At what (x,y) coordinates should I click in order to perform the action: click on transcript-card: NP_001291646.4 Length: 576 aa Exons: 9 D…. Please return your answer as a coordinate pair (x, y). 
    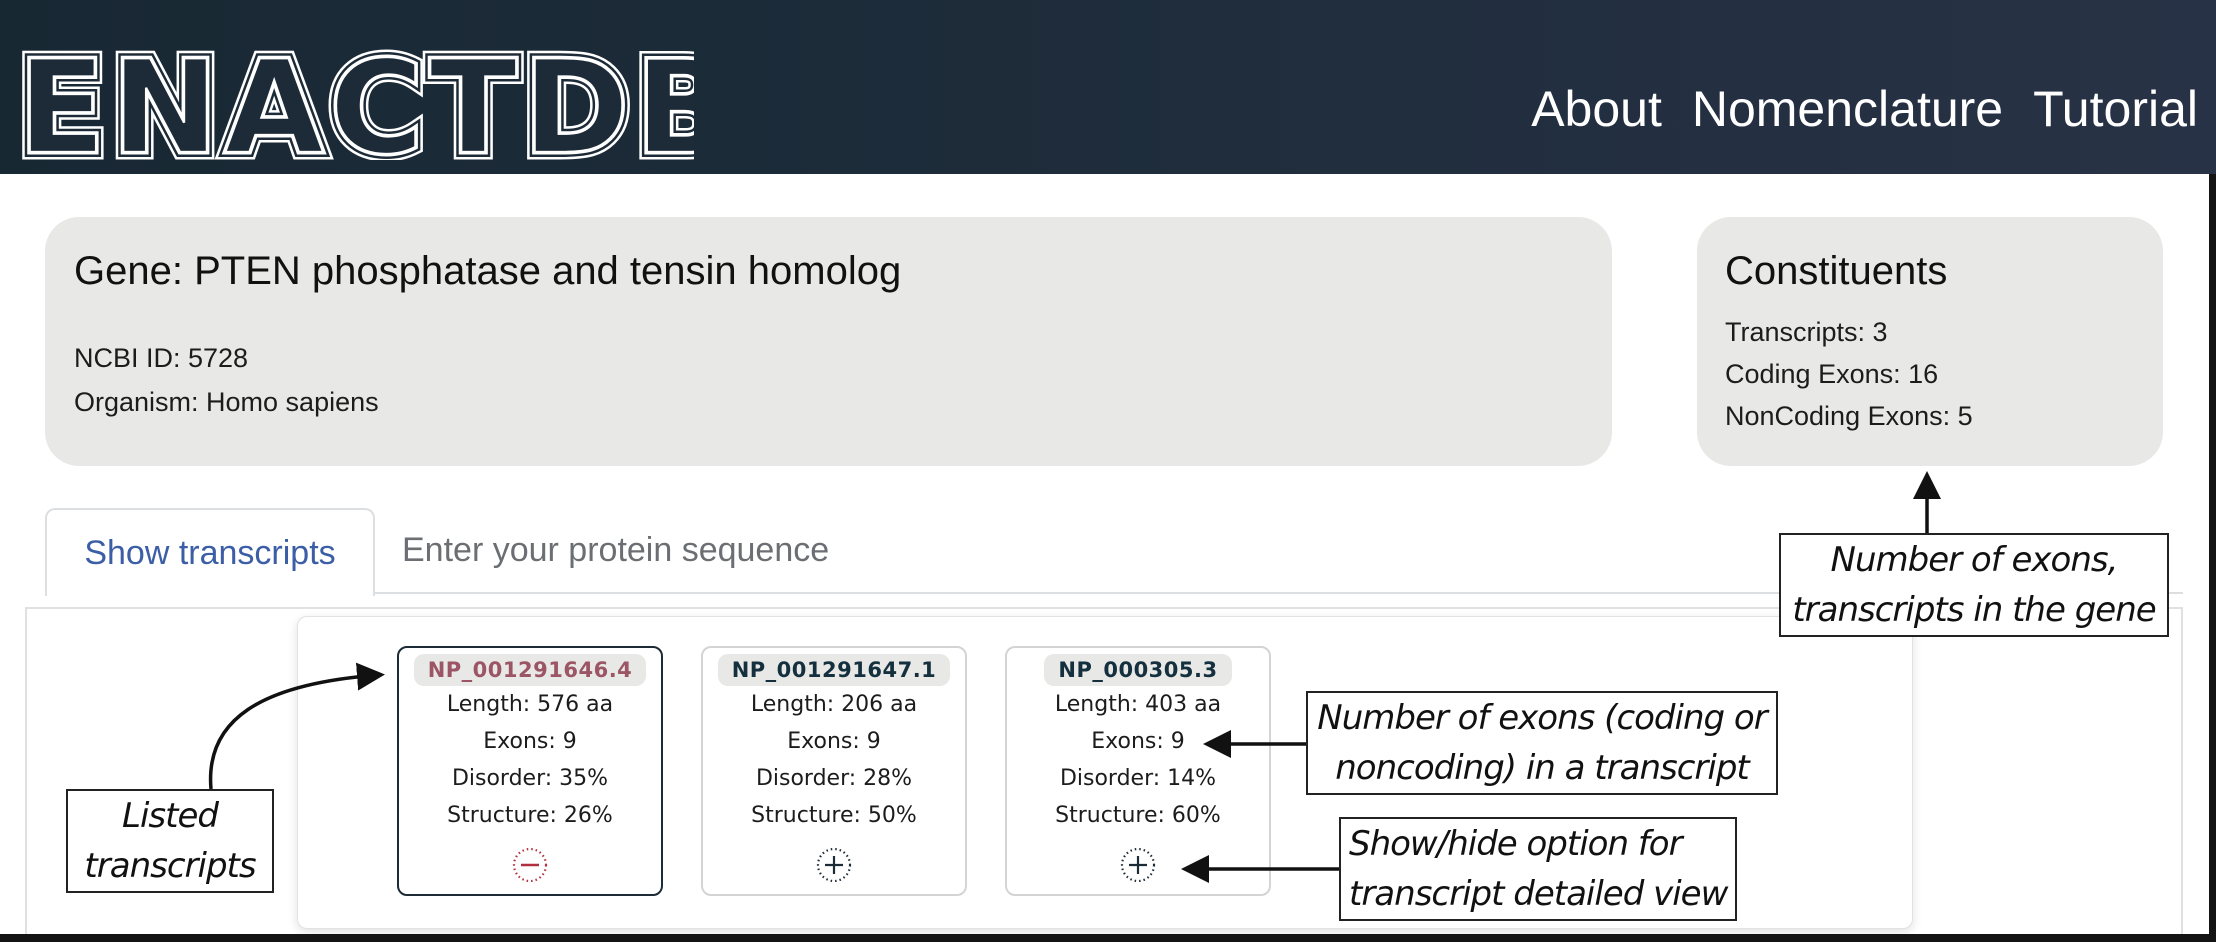
    Looking at the image, I should click on (530, 771).